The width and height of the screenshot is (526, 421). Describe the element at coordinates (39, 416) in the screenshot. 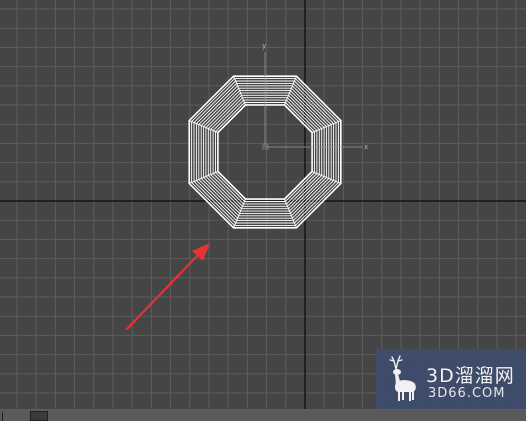

I see `timeline-slider-handle` at that location.